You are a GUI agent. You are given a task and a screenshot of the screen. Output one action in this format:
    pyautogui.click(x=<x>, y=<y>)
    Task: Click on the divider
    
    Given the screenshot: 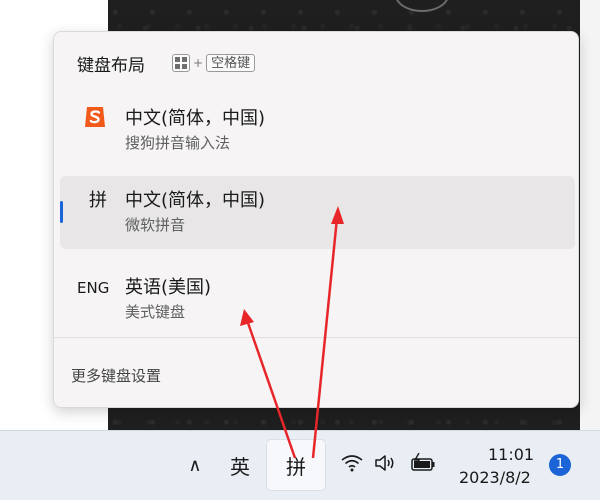 What is the action you would take?
    pyautogui.click(x=316, y=337)
    